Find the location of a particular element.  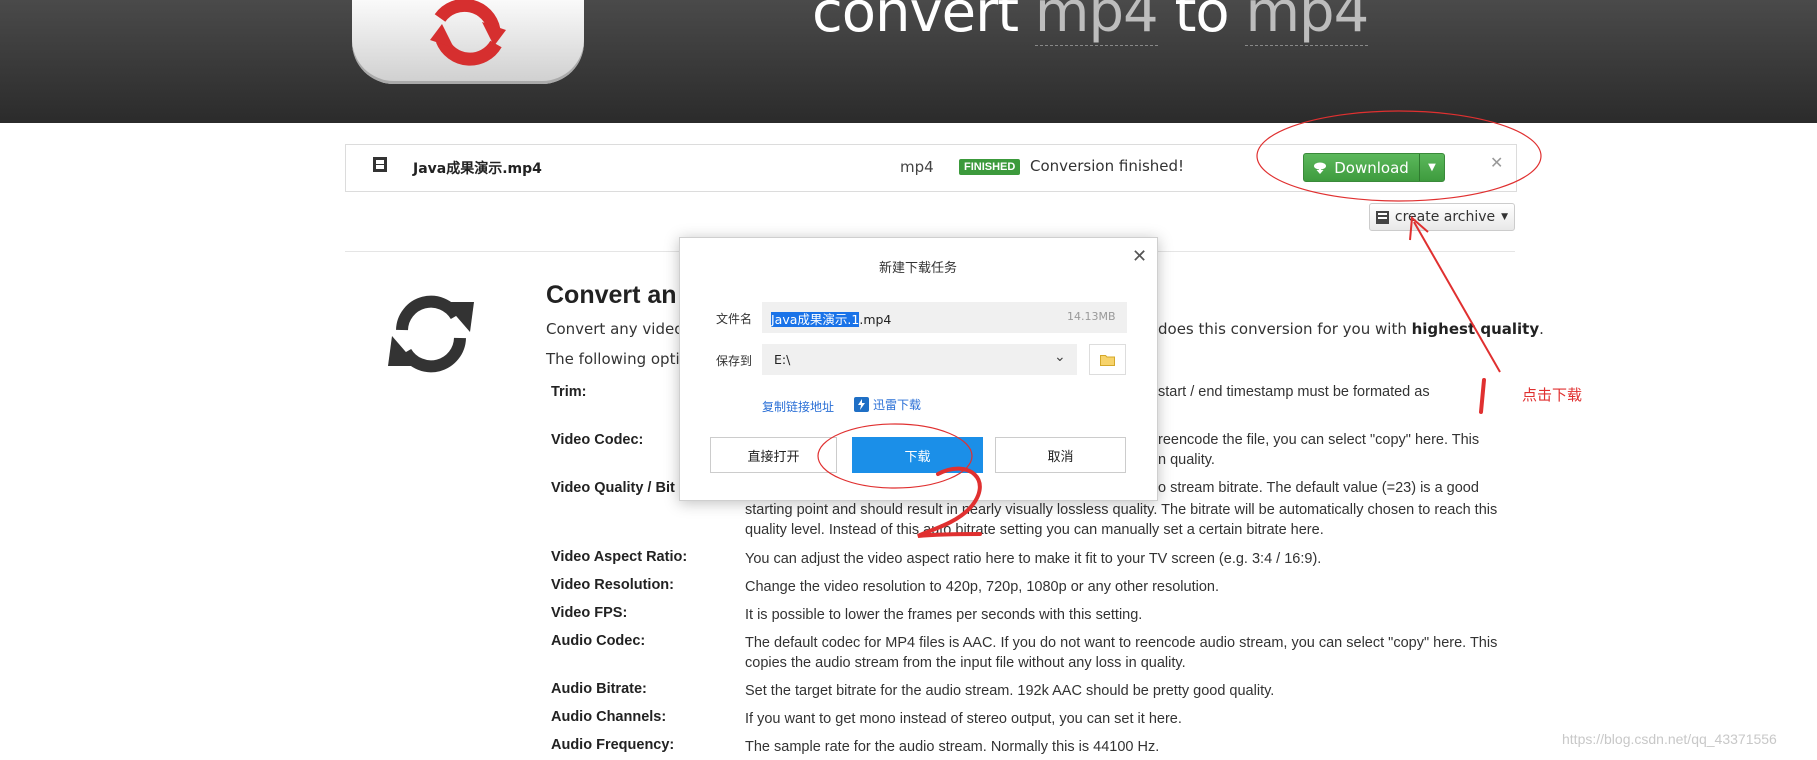

file-size: 14.13MB is located at coordinates (1091, 316).